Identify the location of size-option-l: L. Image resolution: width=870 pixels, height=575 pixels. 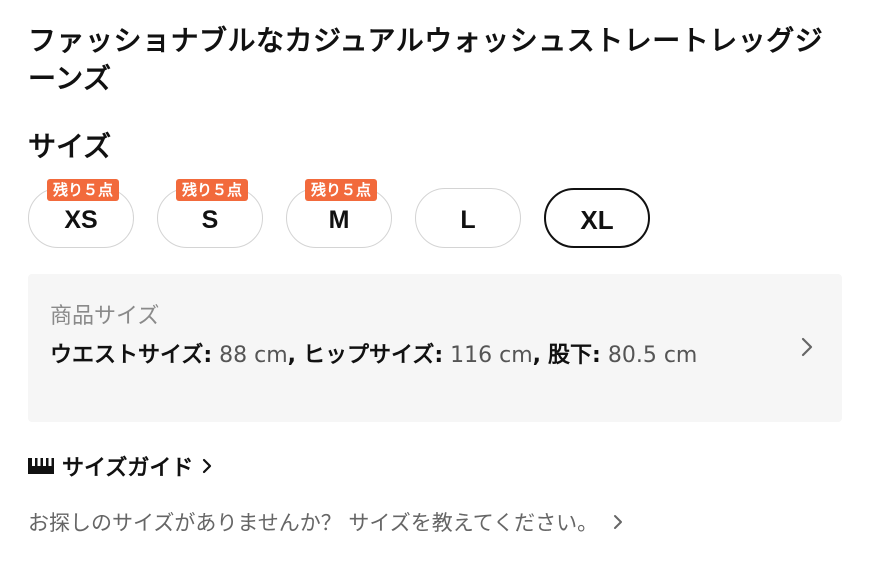
(468, 218).